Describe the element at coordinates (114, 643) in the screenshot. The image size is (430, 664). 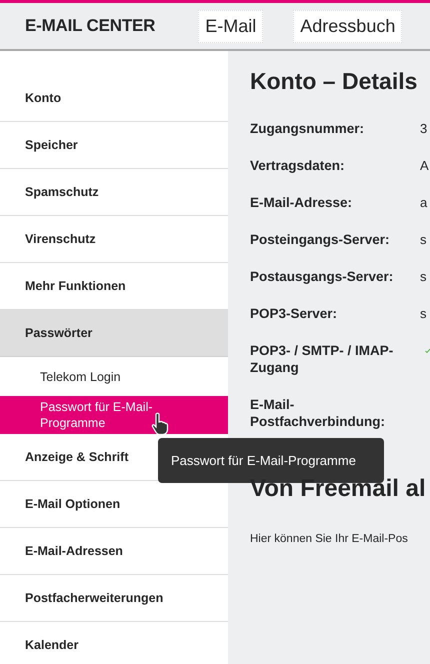
I see `sidebar-item: Kalender` at that location.